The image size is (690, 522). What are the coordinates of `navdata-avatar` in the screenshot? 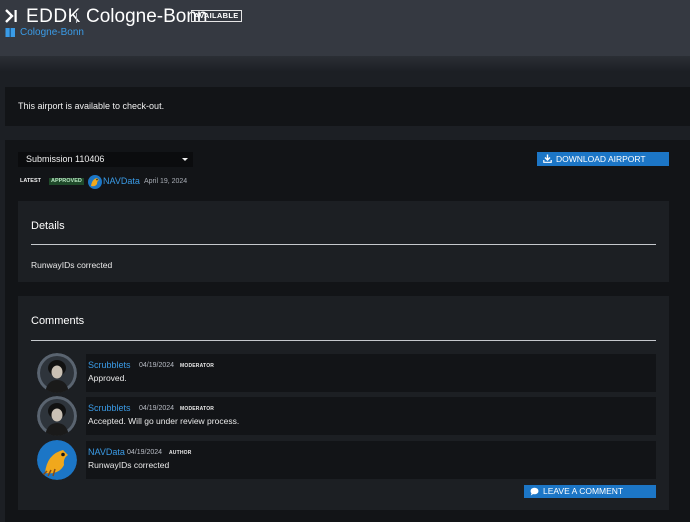 It's located at (95, 182).